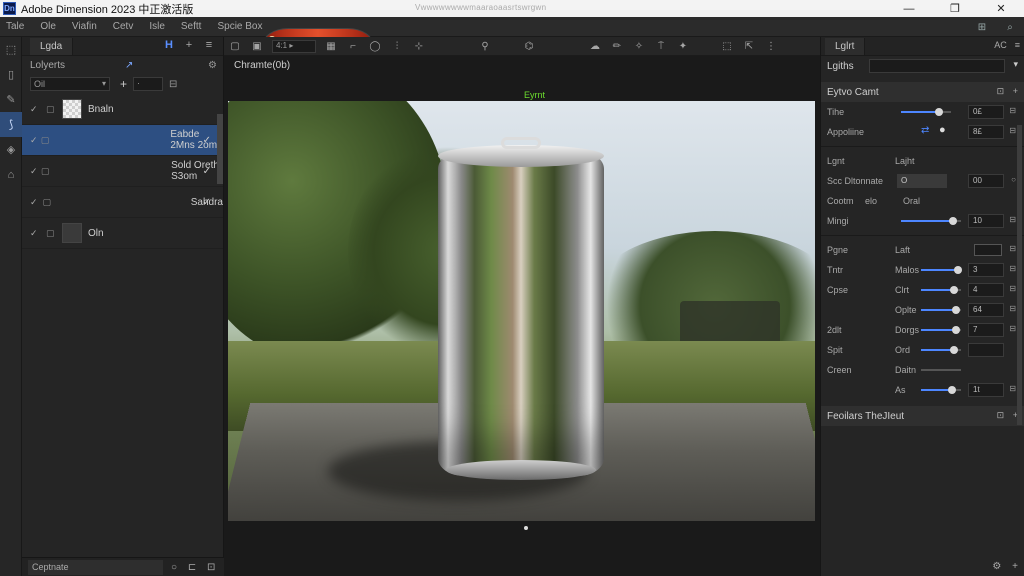 The width and height of the screenshot is (1024, 576). Describe the element at coordinates (529, 46) in the screenshot. I see `paint-icon: ⌬` at that location.